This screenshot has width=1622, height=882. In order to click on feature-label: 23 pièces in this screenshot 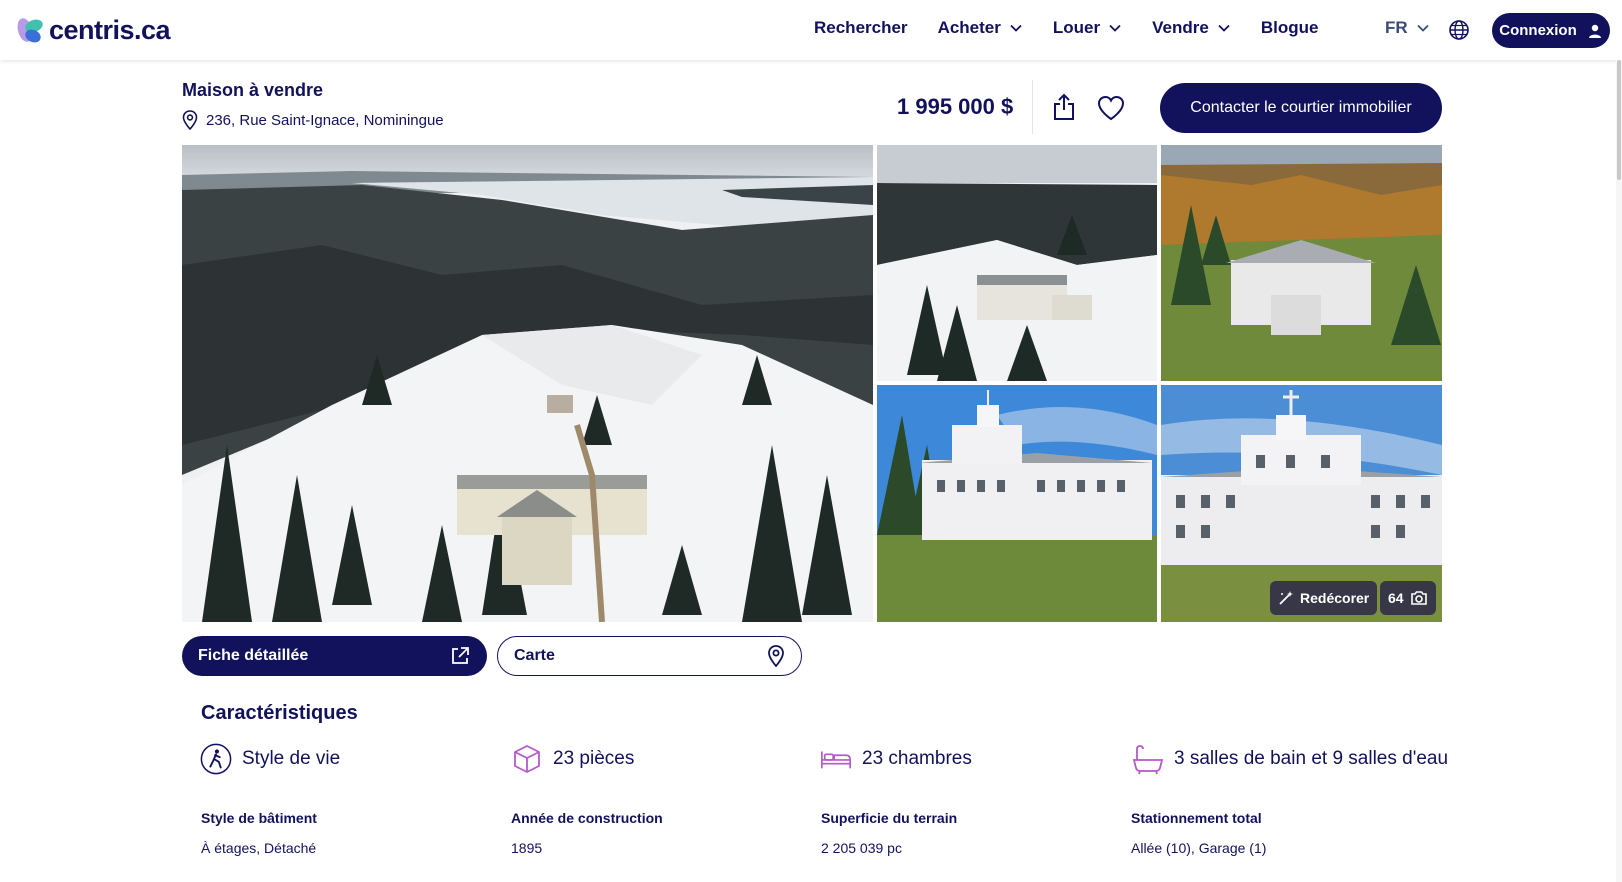, I will do `click(594, 758)`.